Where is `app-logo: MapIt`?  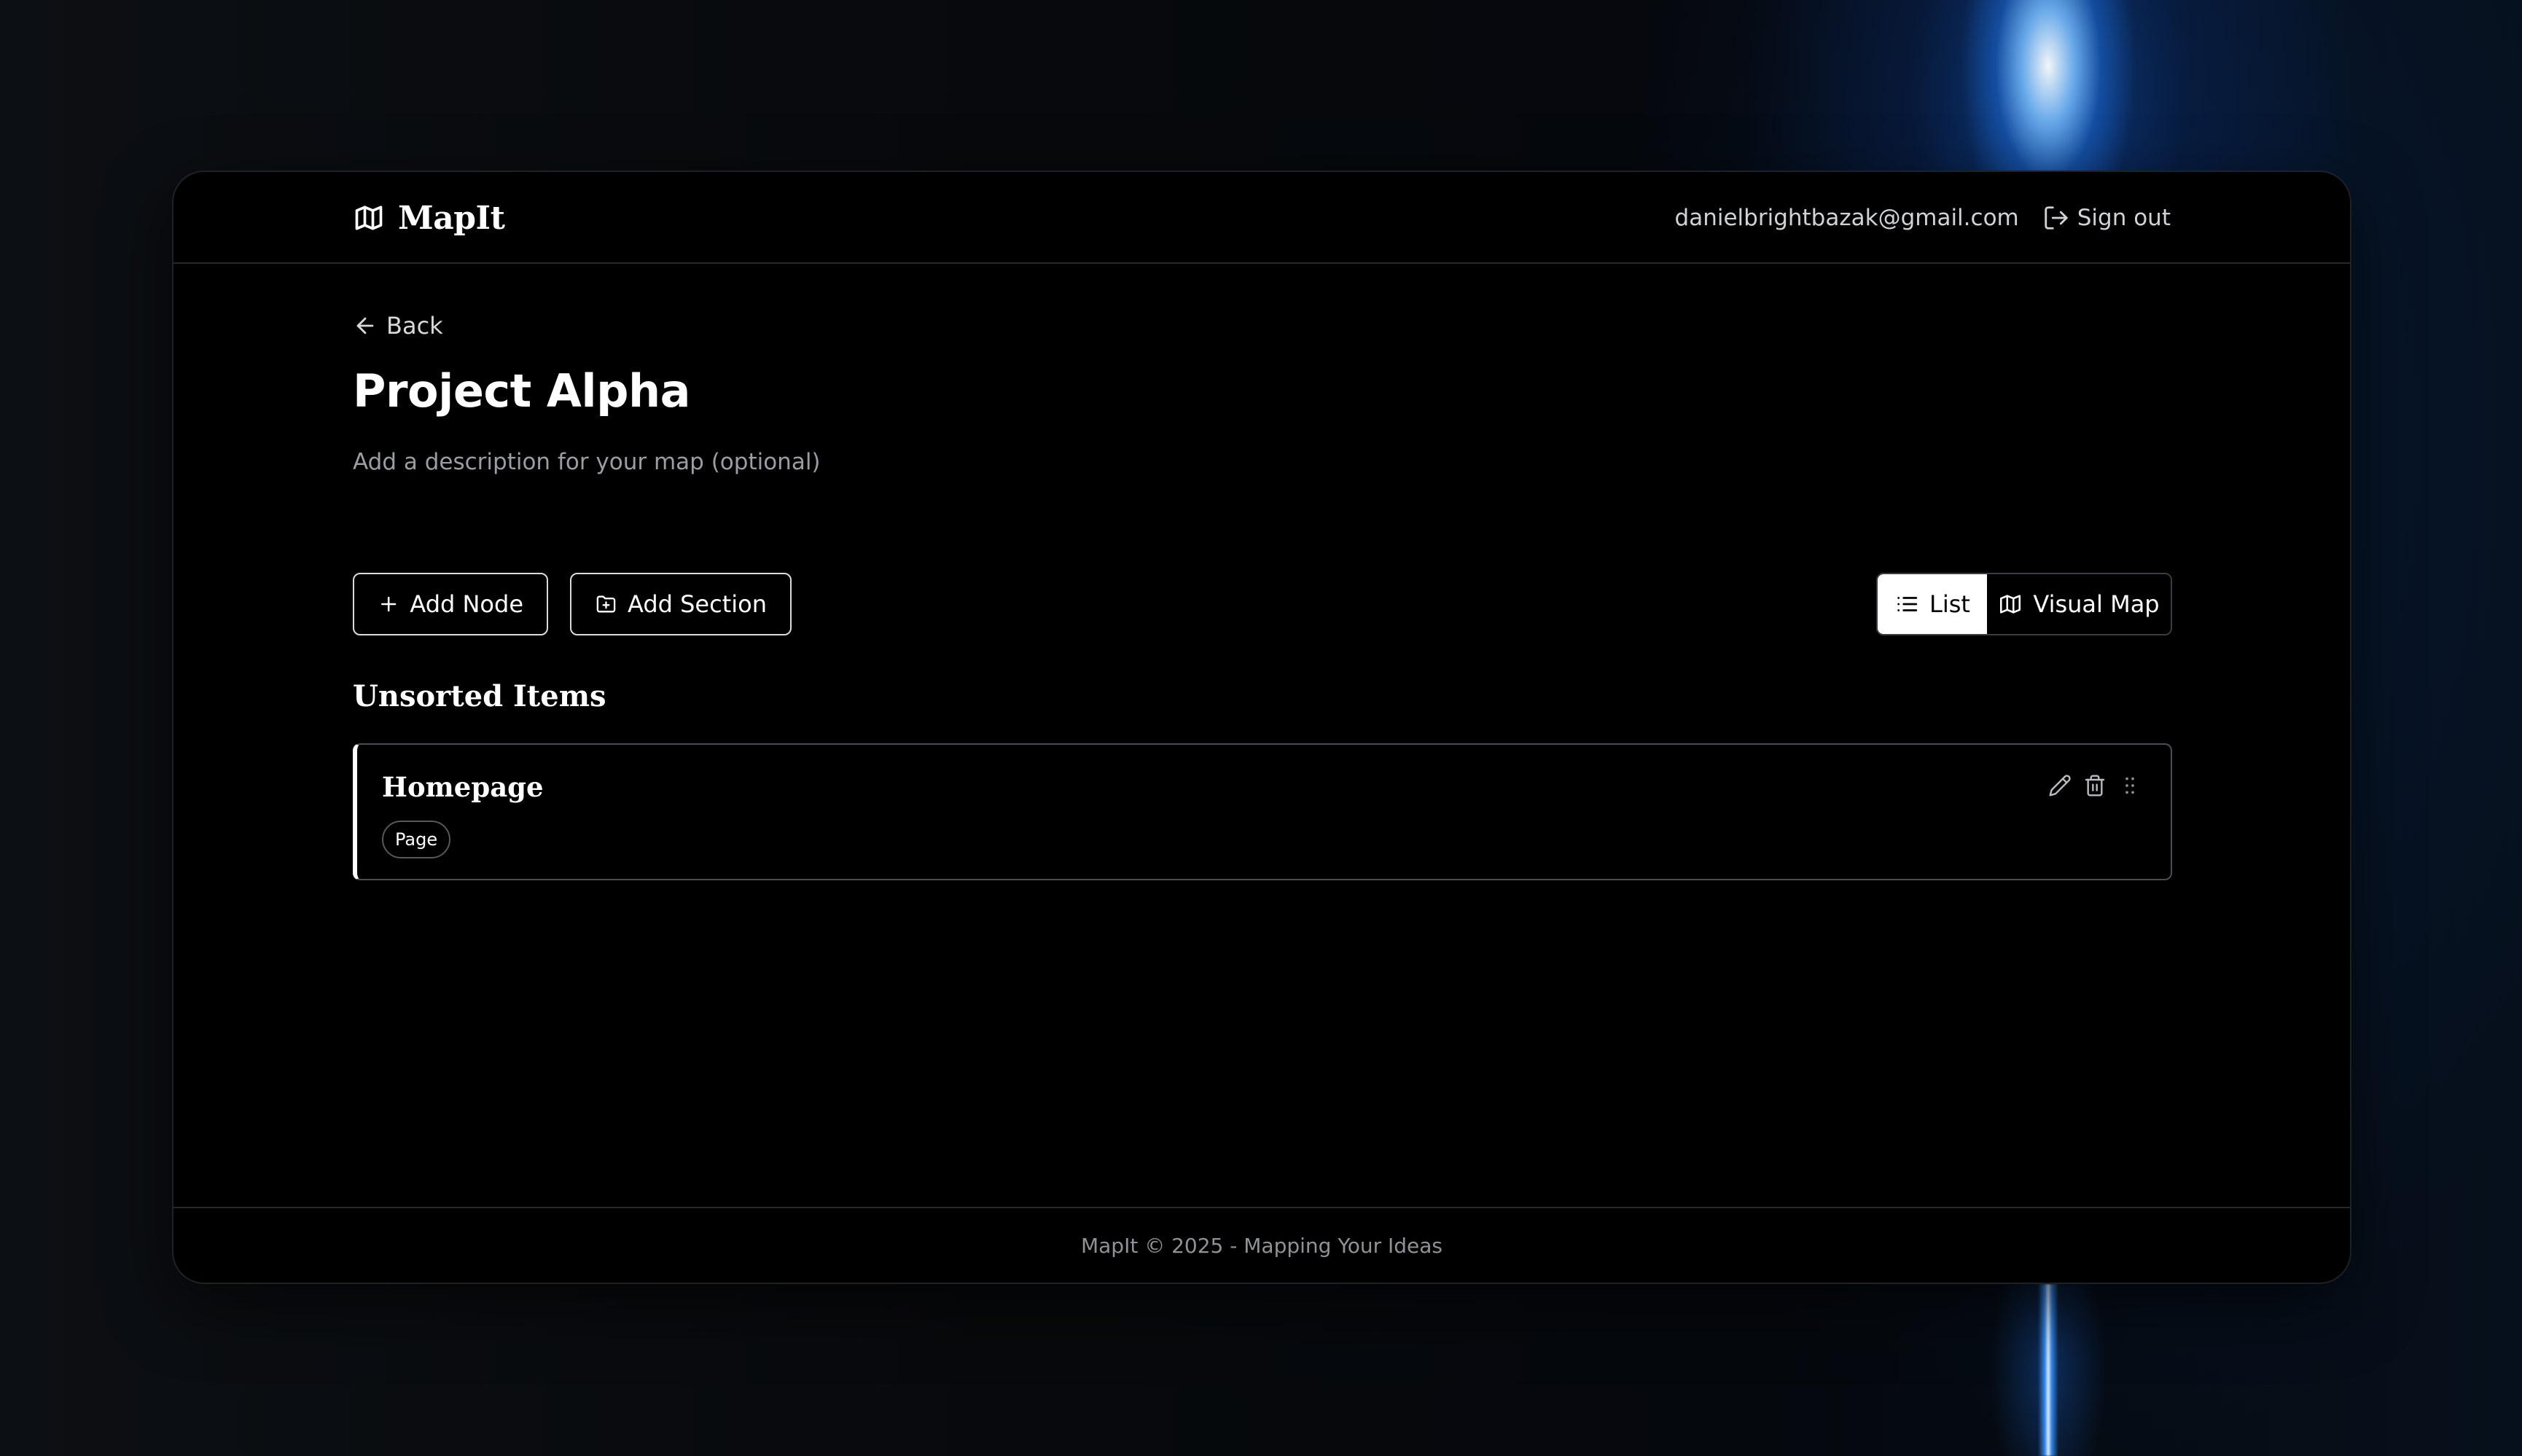
app-logo: MapIt is located at coordinates (429, 218).